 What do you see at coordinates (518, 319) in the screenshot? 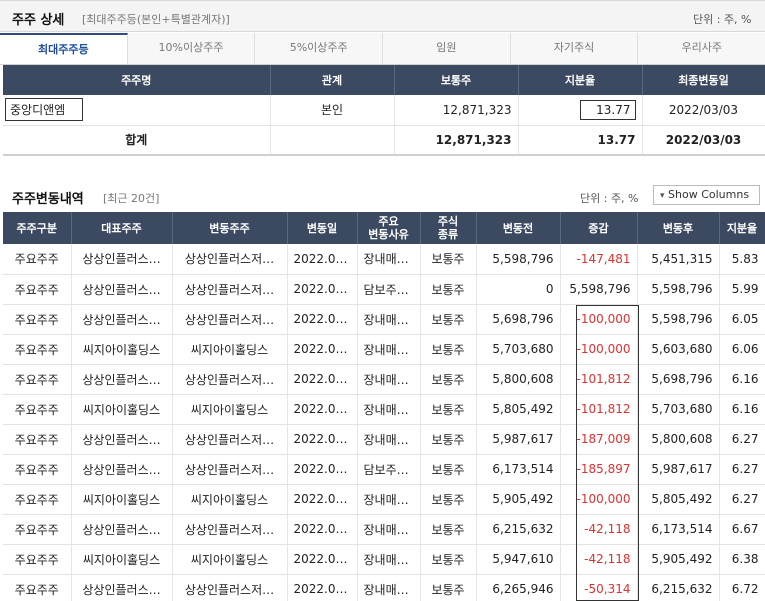
I see `table-cell: 5,698,796` at bounding box center [518, 319].